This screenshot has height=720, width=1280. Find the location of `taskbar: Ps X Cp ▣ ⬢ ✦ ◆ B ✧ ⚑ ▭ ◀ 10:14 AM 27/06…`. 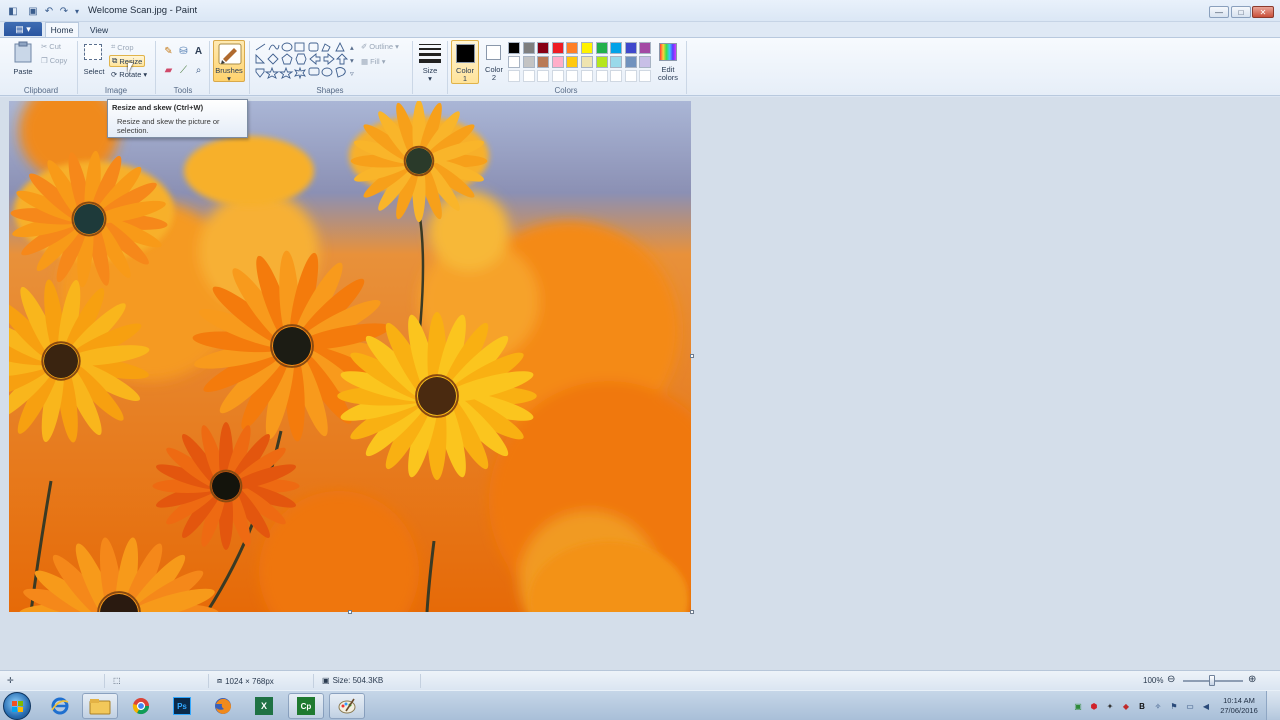

taskbar: Ps X Cp ▣ ⬢ ✦ ◆ B ✧ ⚑ ▭ ◀ 10:14 AM 27/06… is located at coordinates (640, 705).